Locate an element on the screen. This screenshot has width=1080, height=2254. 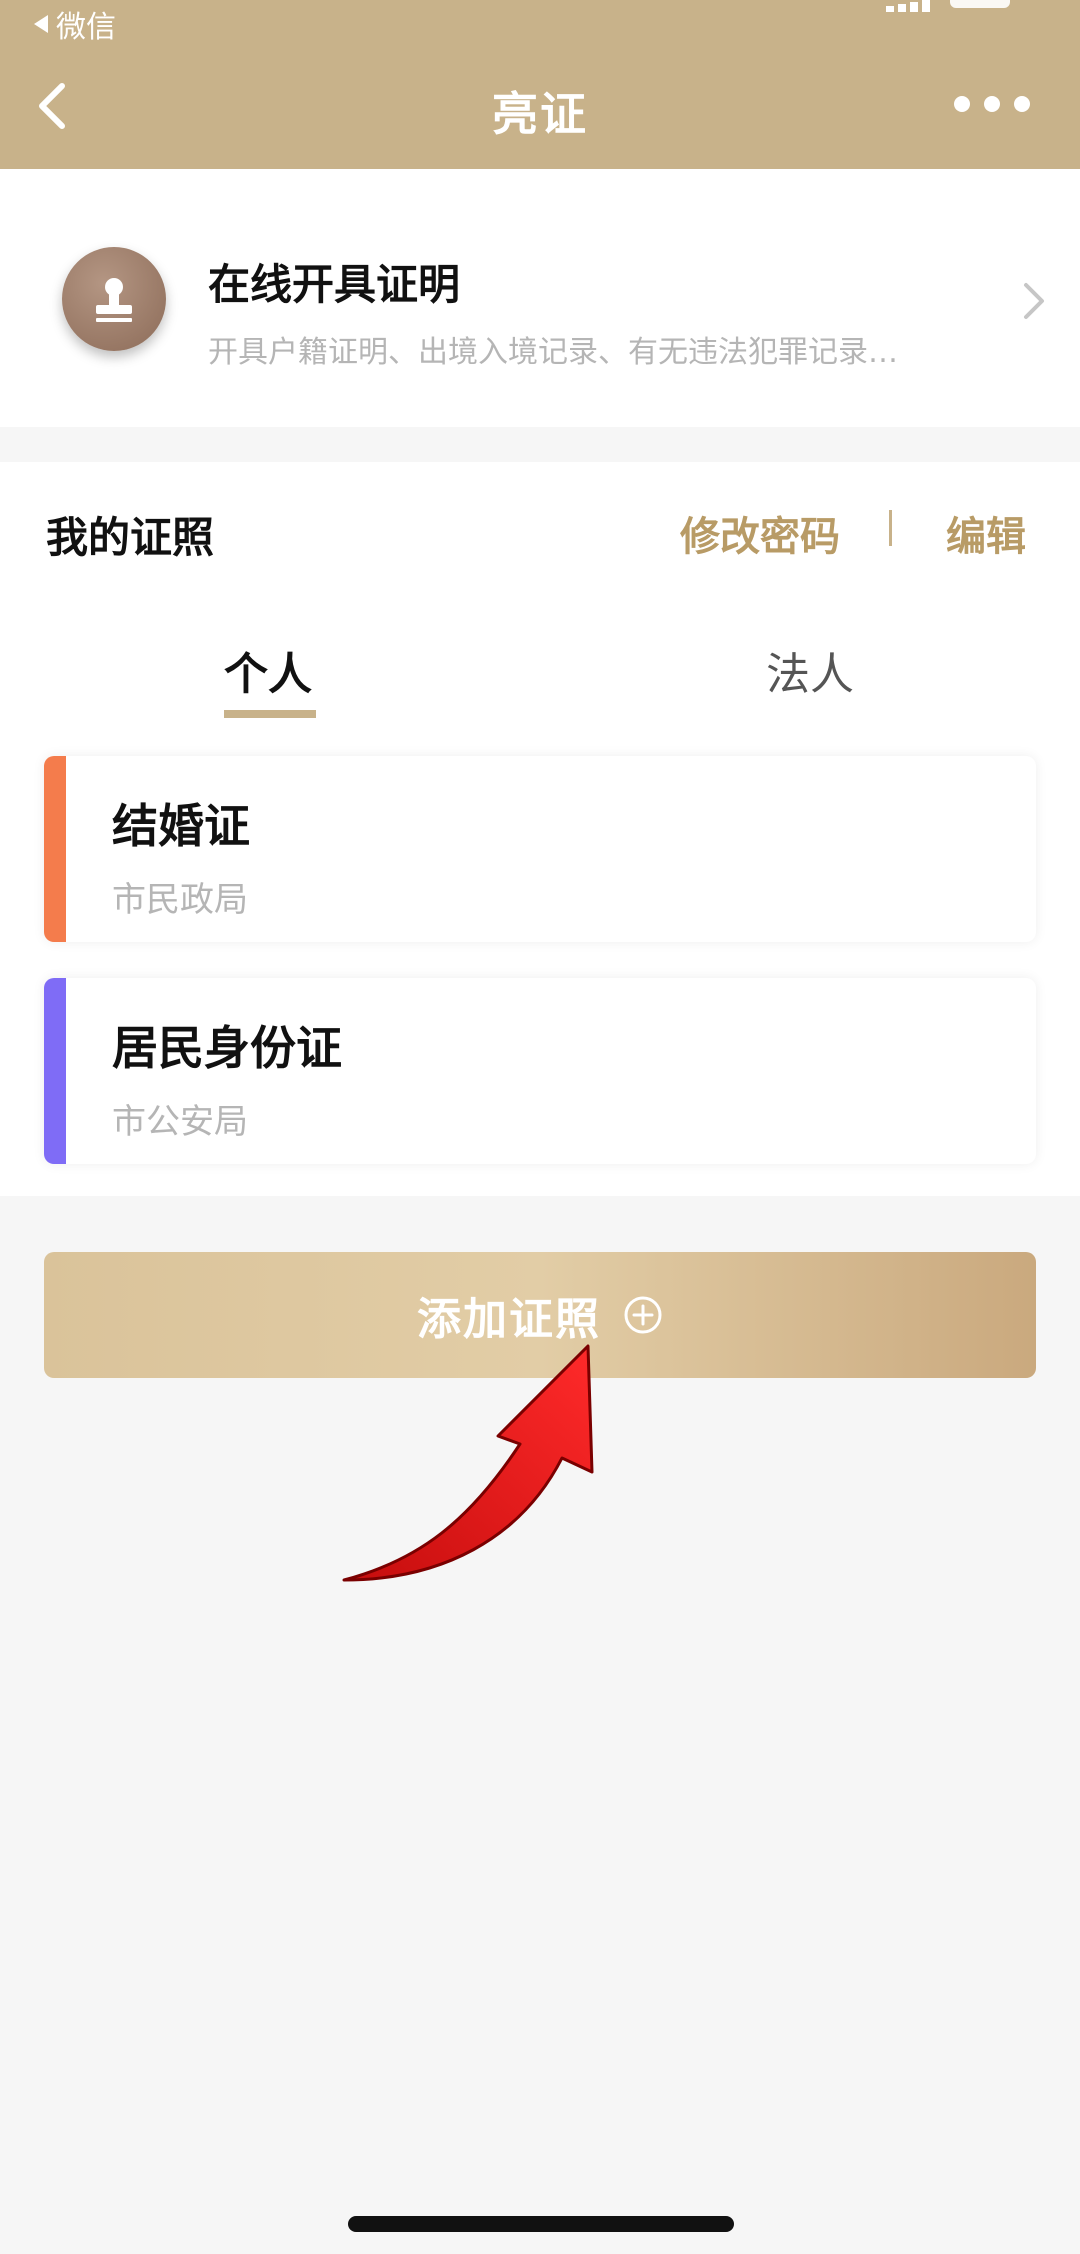
tab-legal-person: 法人 is located at coordinates (810, 670).